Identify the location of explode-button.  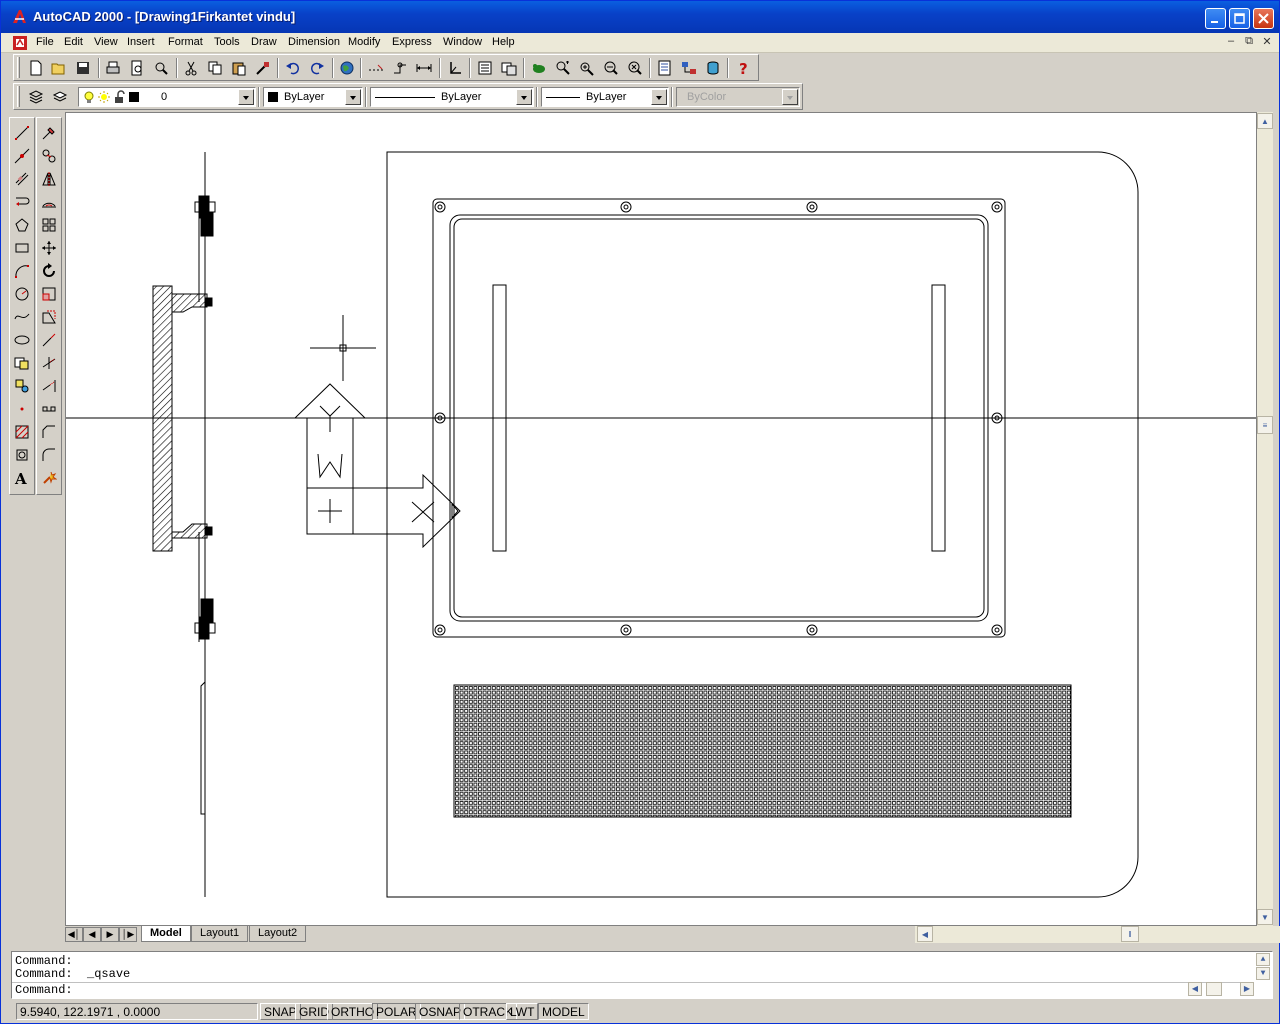
(49, 478).